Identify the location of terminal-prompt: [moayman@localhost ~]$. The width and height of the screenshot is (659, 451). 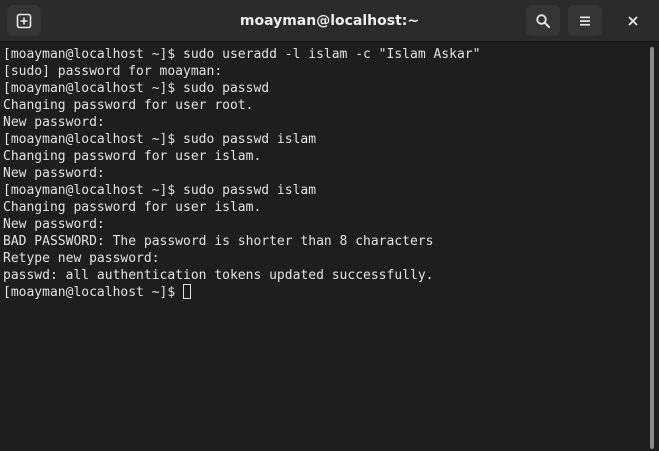
(89, 292).